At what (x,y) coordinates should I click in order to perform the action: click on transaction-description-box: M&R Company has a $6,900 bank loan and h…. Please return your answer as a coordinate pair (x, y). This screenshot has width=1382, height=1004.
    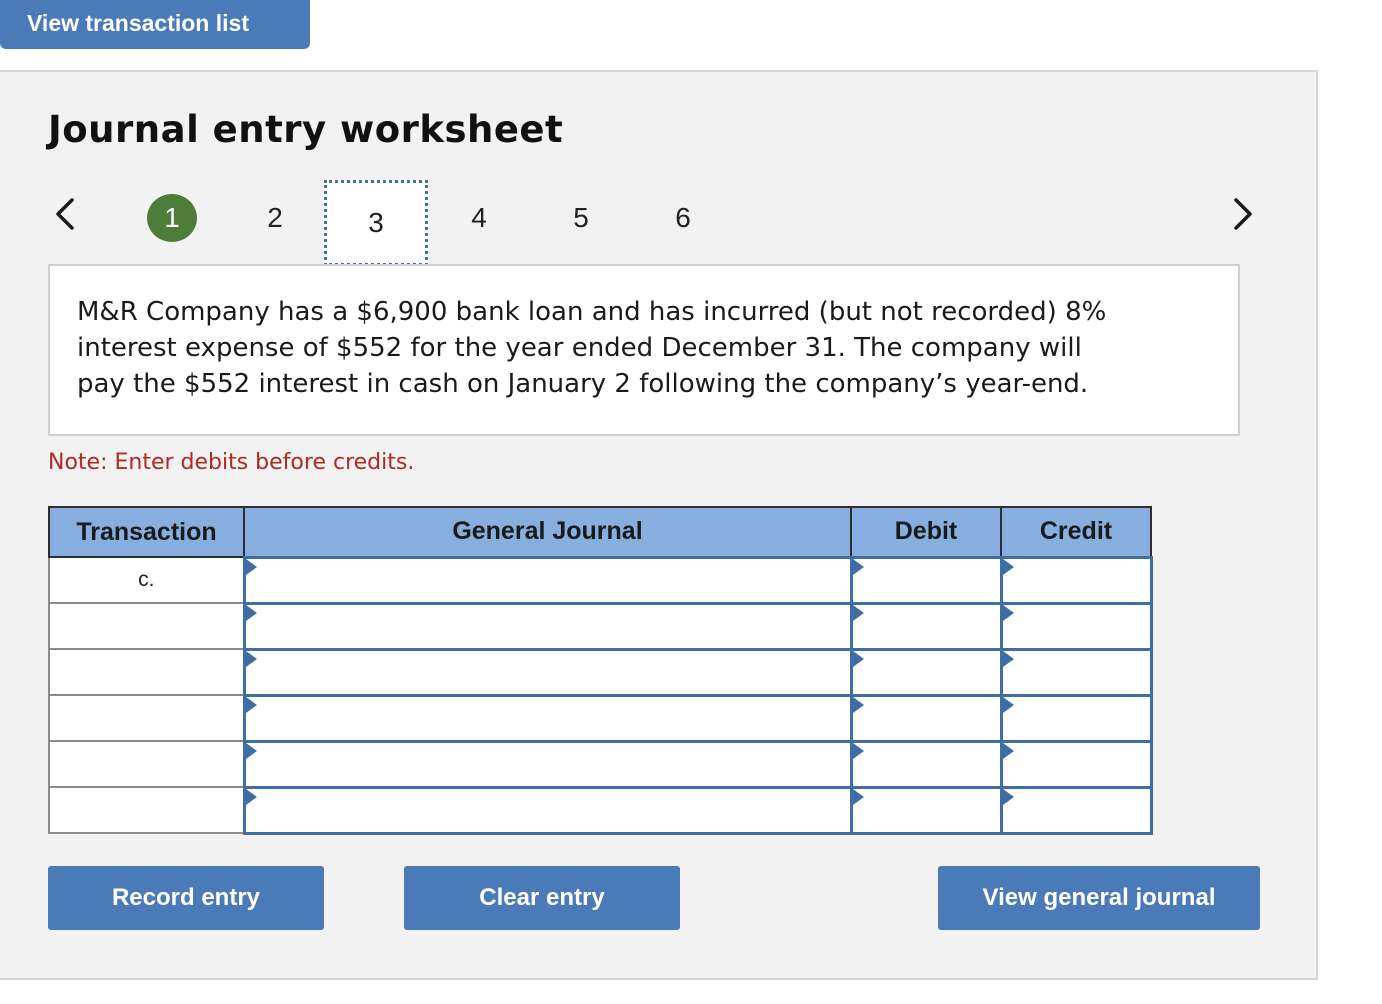
    Looking at the image, I should click on (644, 350).